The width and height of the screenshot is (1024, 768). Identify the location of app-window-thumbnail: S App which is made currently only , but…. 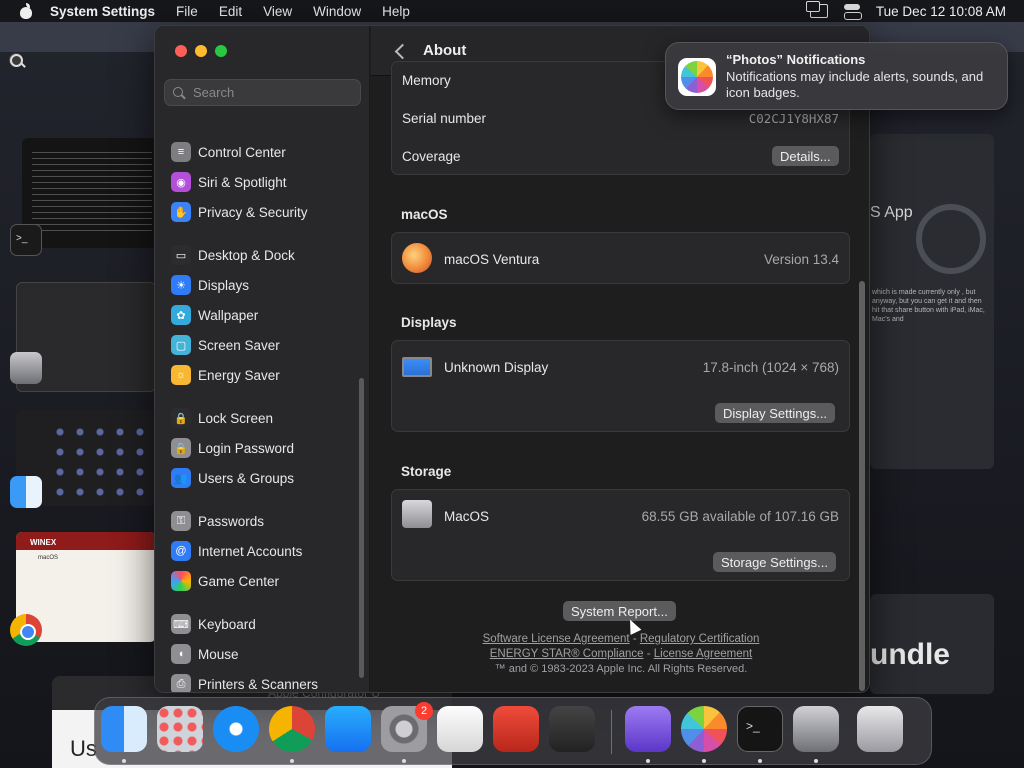
(932, 301).